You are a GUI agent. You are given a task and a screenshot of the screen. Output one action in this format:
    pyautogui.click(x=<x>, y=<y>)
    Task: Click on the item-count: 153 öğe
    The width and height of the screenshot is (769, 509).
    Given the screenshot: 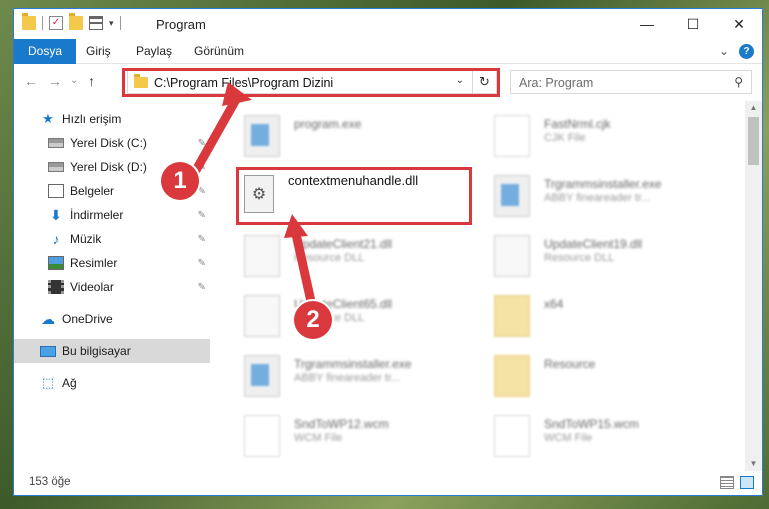 What is the action you would take?
    pyautogui.click(x=50, y=482)
    